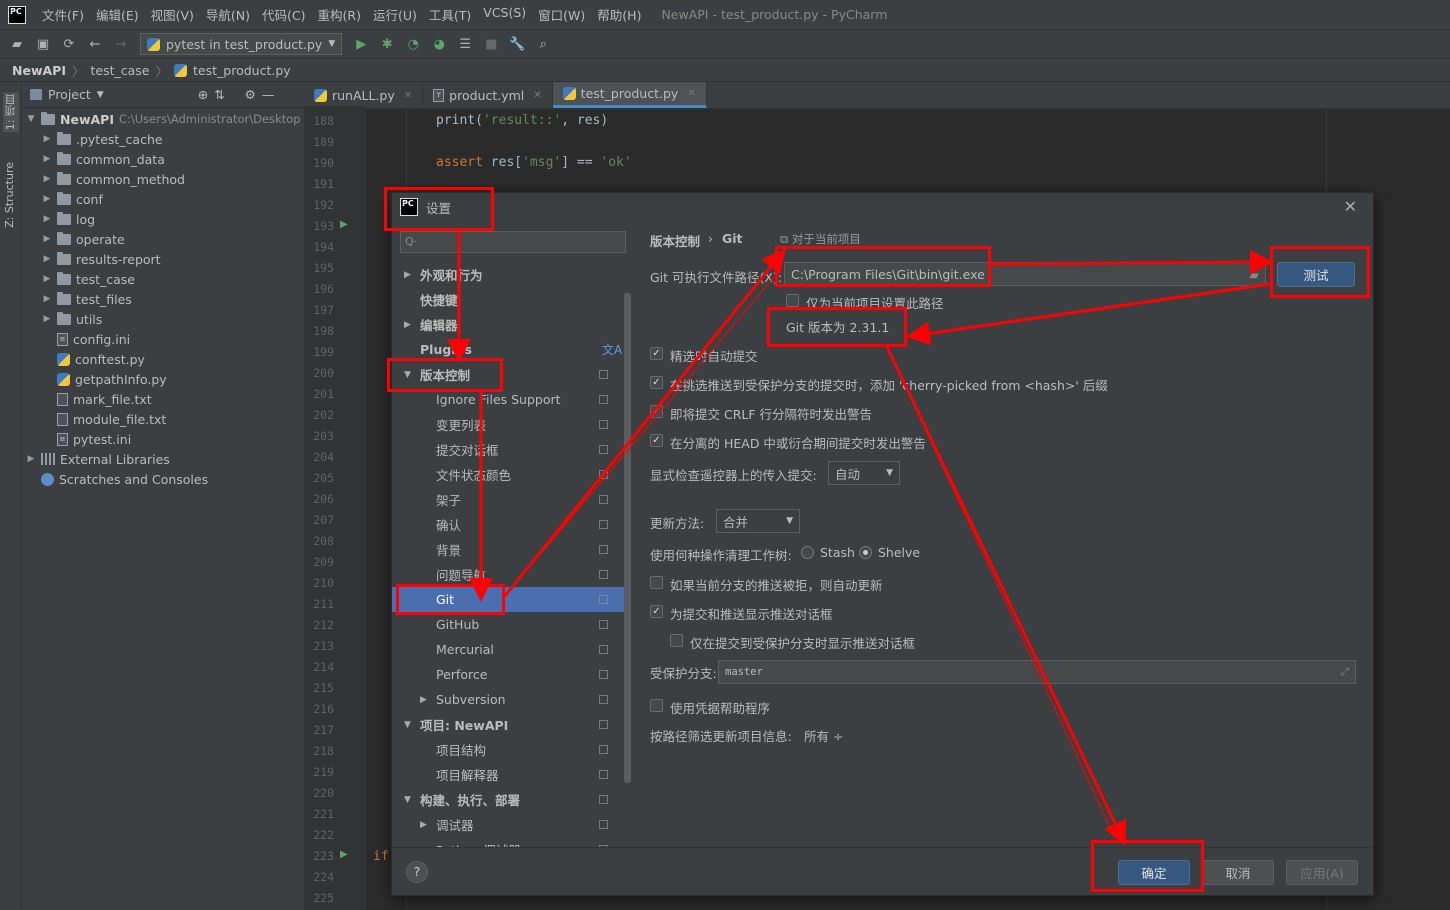  I want to click on concurrency-icon: ☰, so click(465, 44).